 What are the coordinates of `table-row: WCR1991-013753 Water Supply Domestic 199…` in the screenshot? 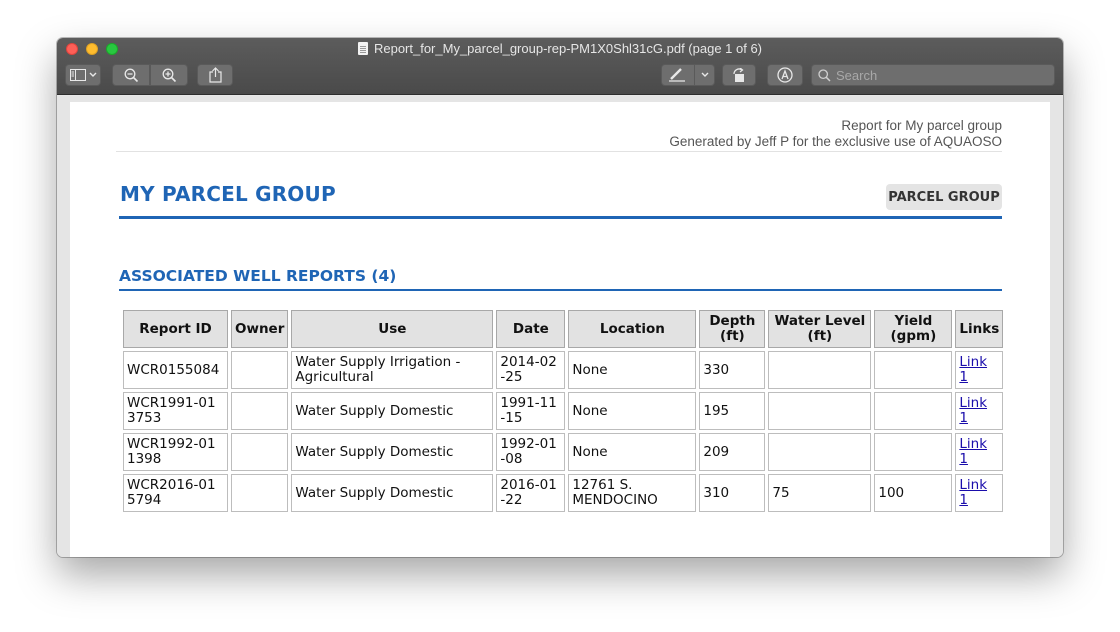 It's located at (563, 411).